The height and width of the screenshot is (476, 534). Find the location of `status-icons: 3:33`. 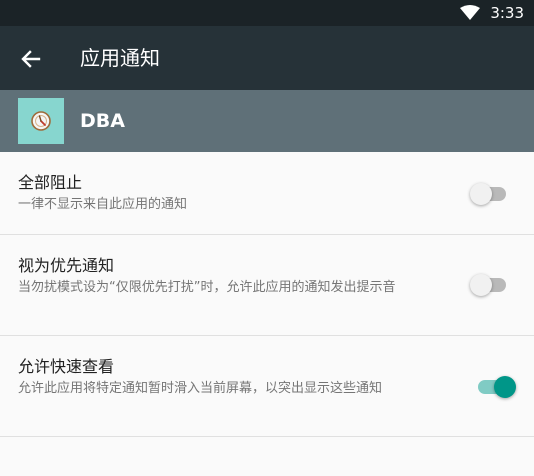

status-icons: 3:33 is located at coordinates (492, 13).